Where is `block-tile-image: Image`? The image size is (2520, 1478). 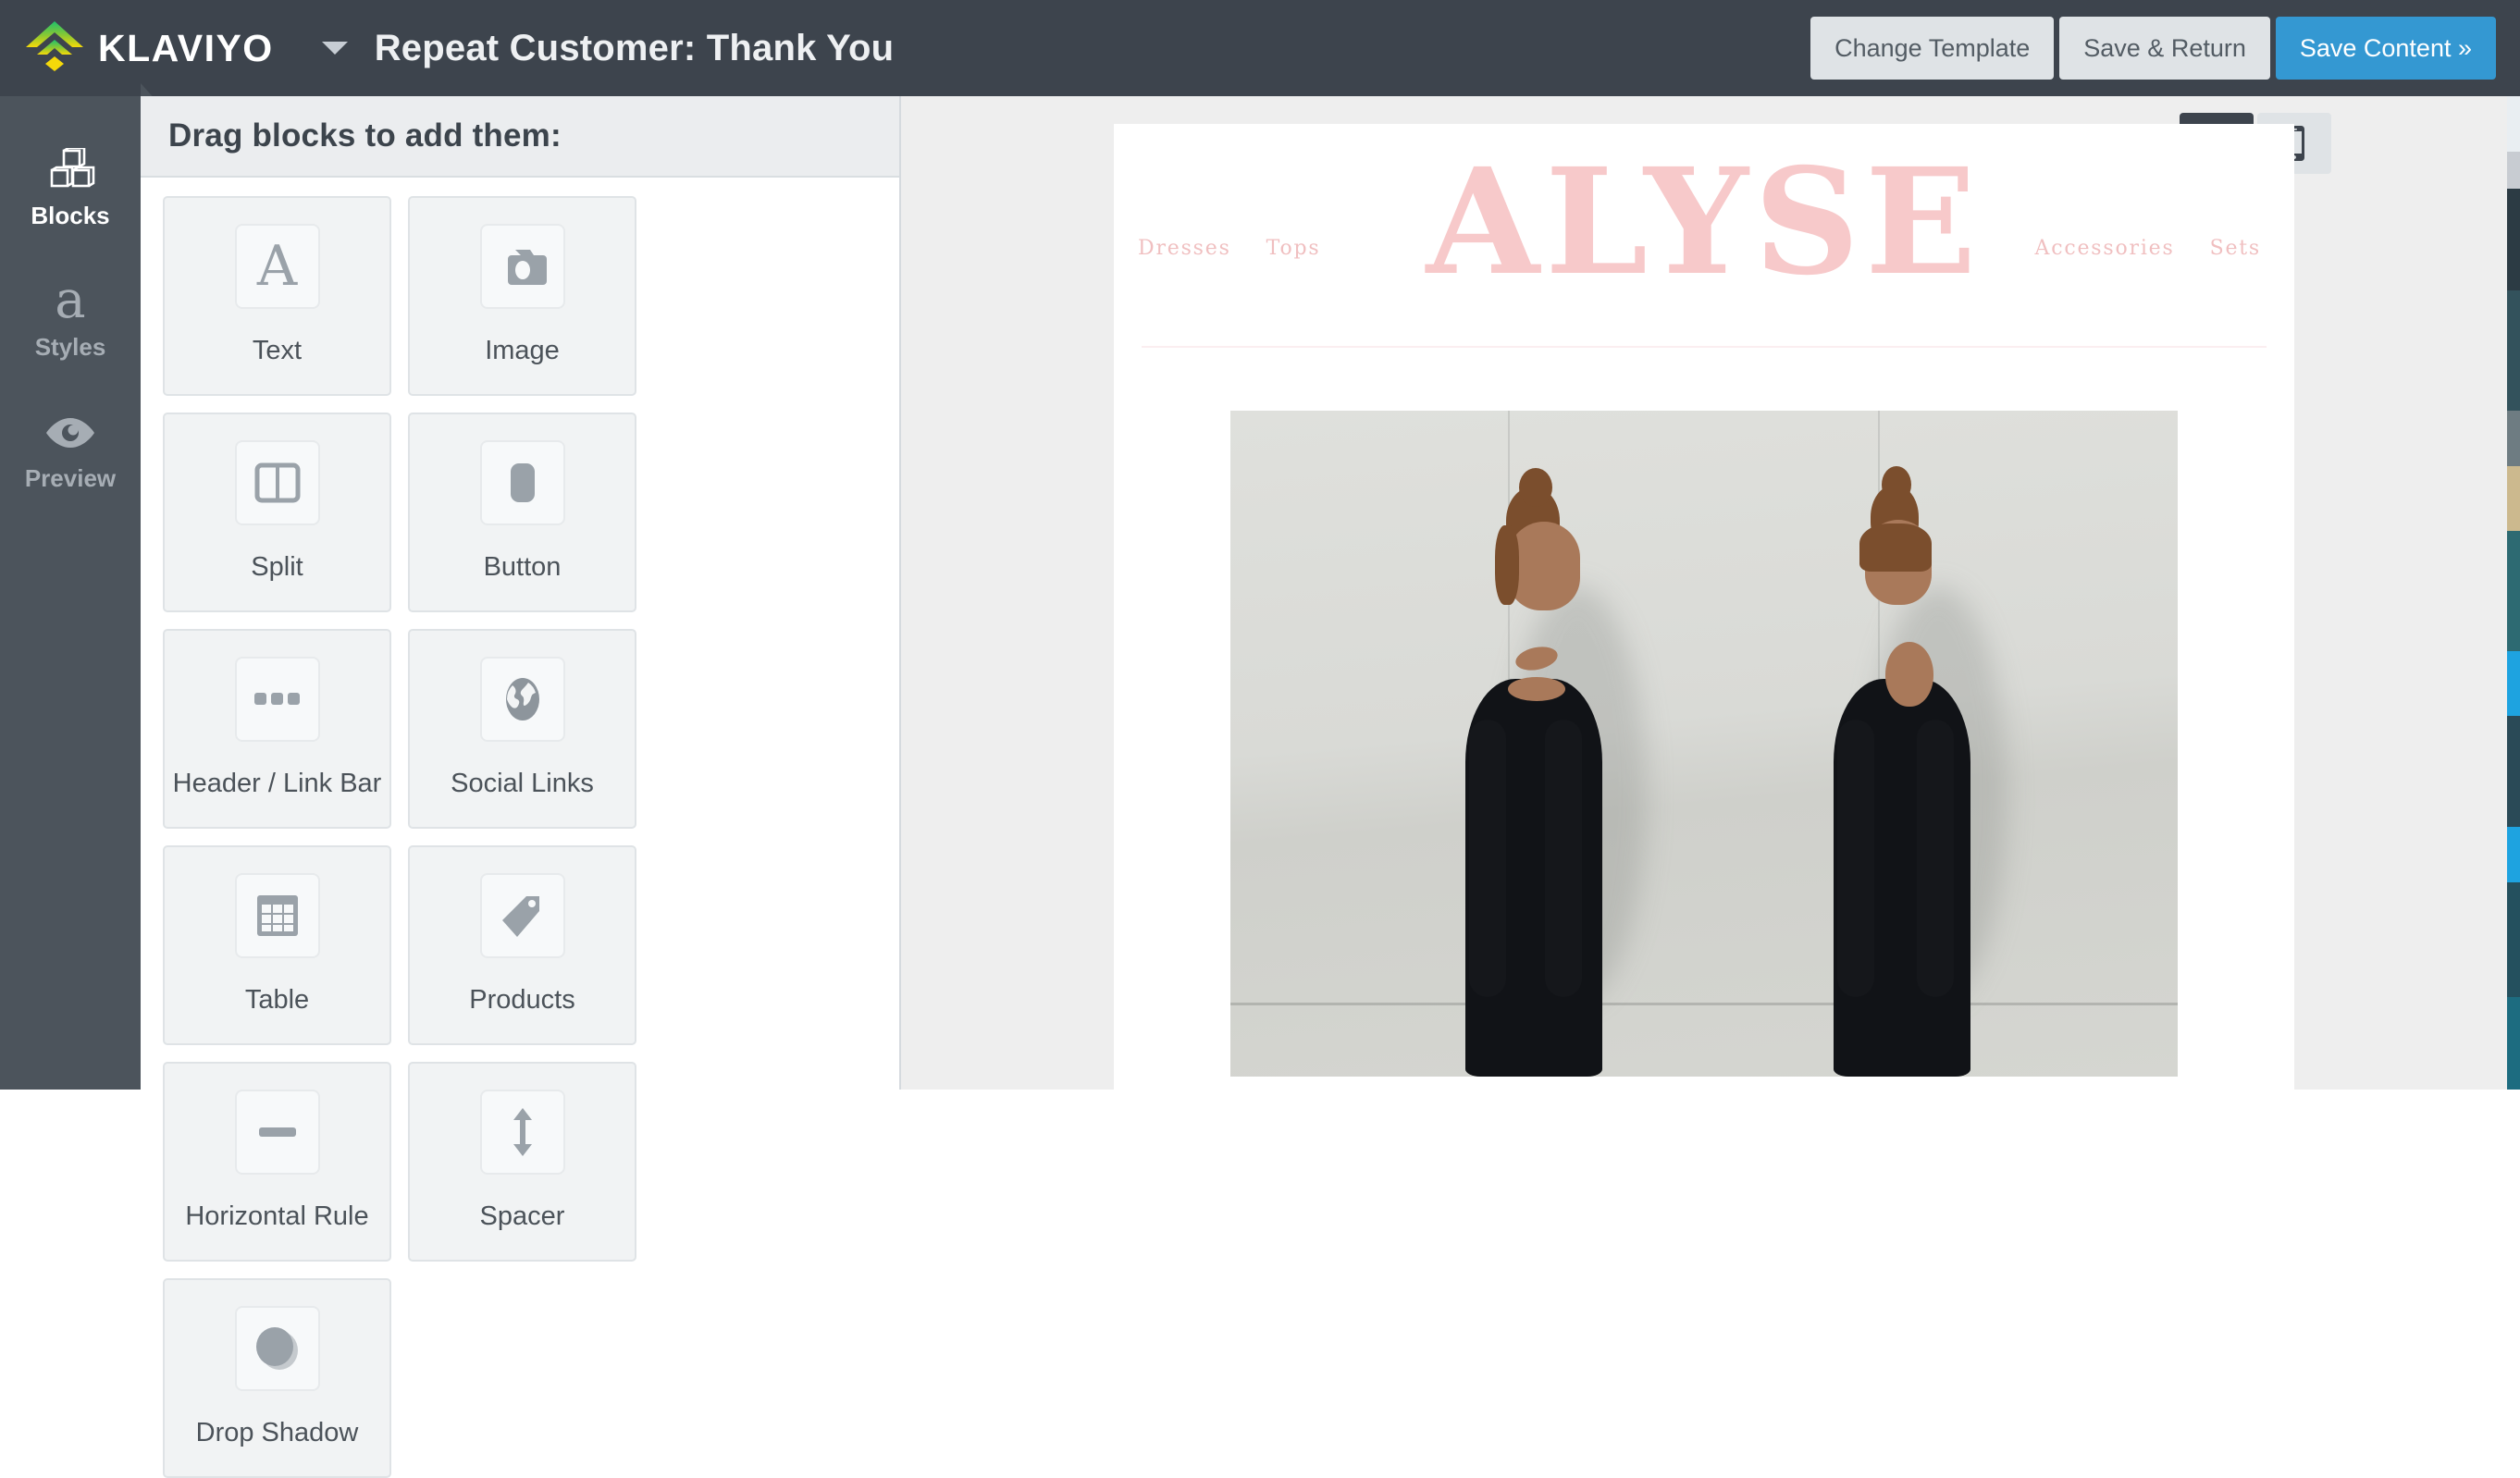
block-tile-image: Image is located at coordinates (522, 296).